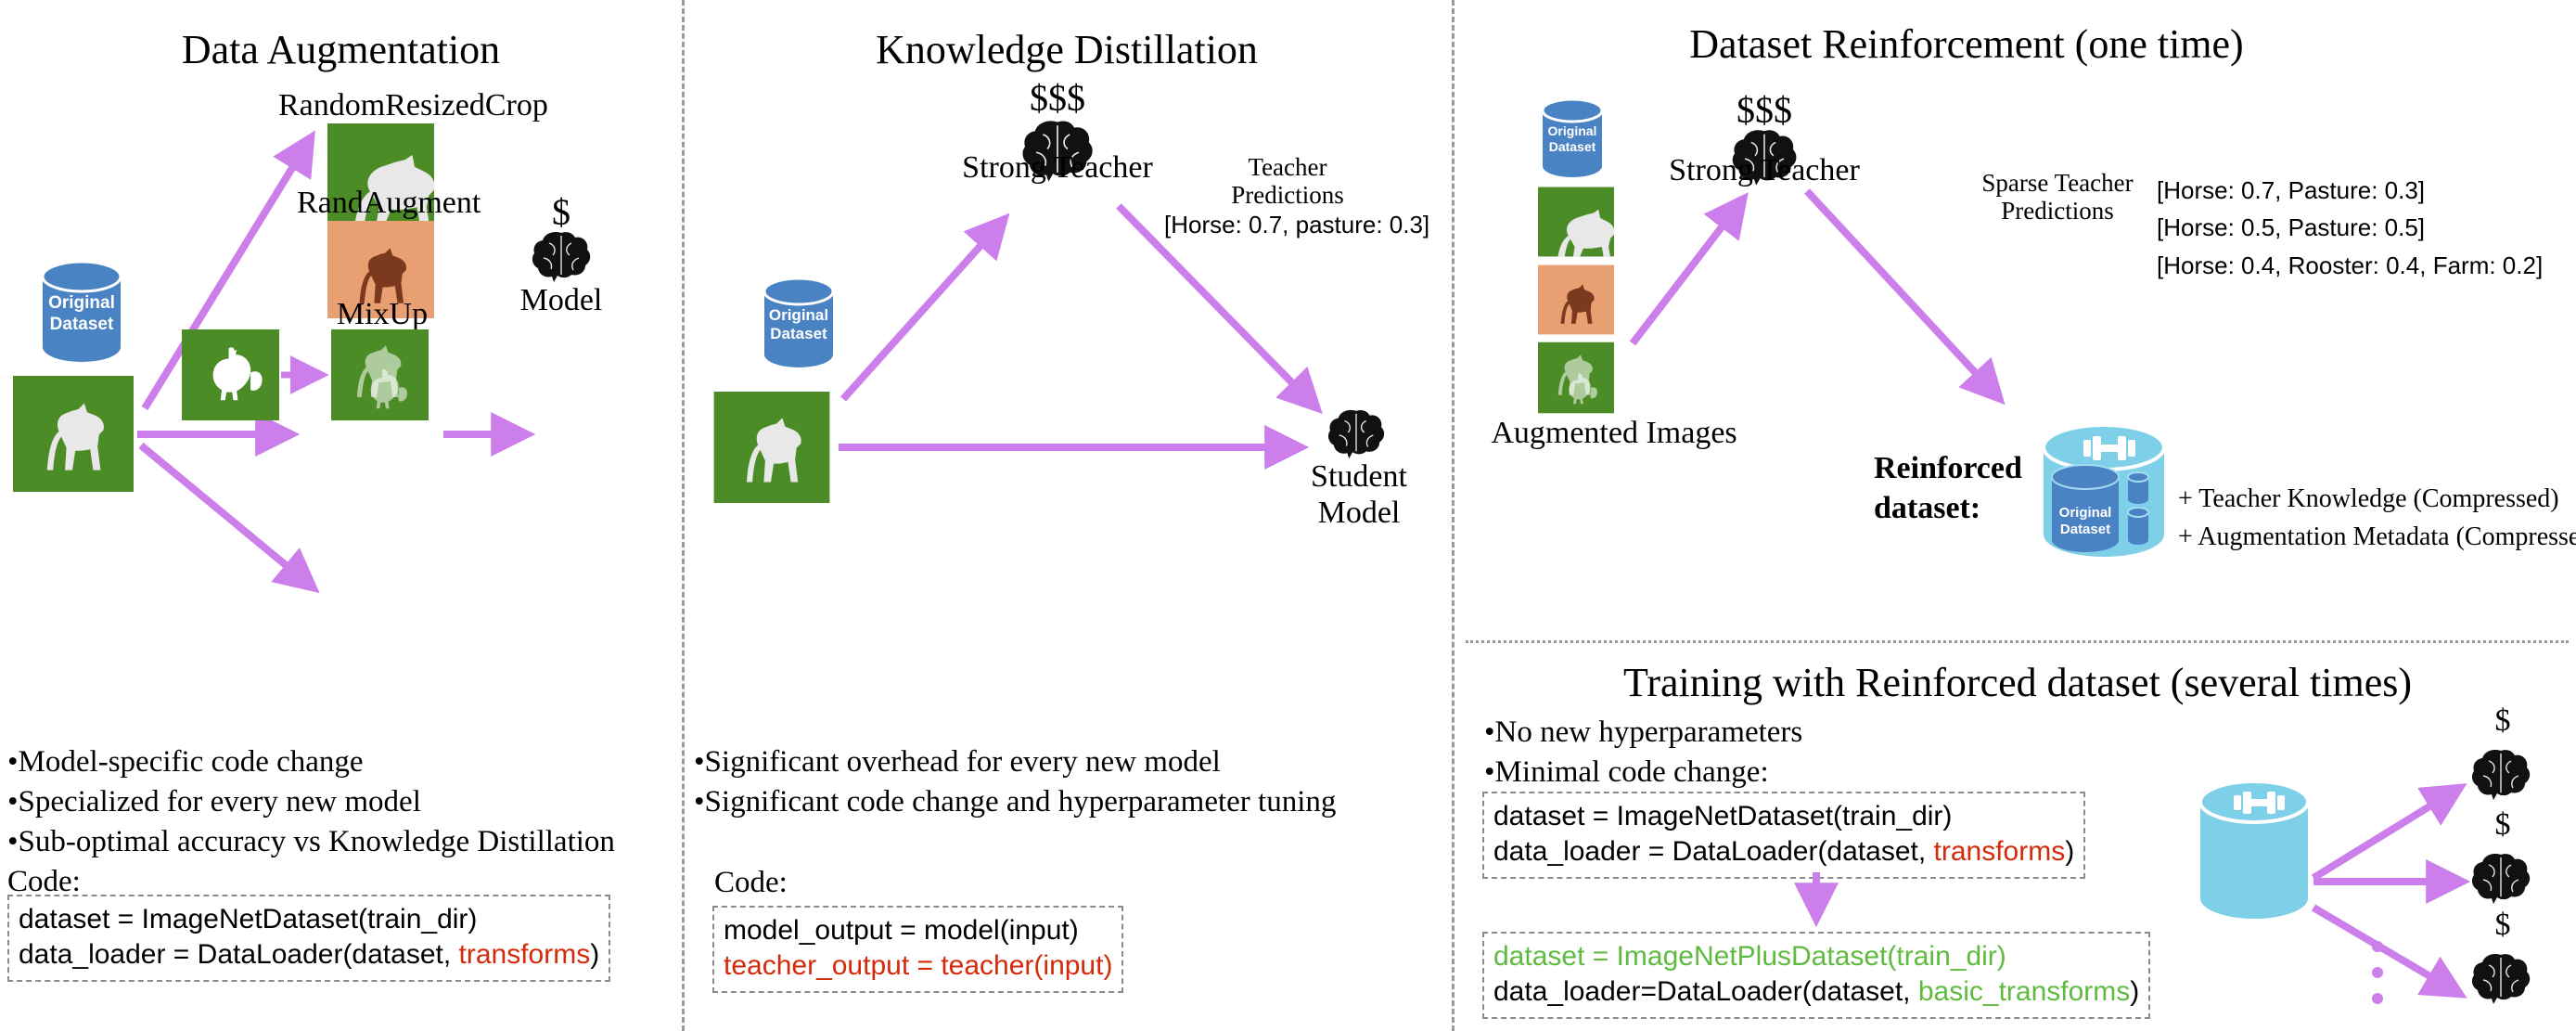 This screenshot has width=2576, height=1031. I want to click on pred-label-line2: Predictions, so click(1287, 195).